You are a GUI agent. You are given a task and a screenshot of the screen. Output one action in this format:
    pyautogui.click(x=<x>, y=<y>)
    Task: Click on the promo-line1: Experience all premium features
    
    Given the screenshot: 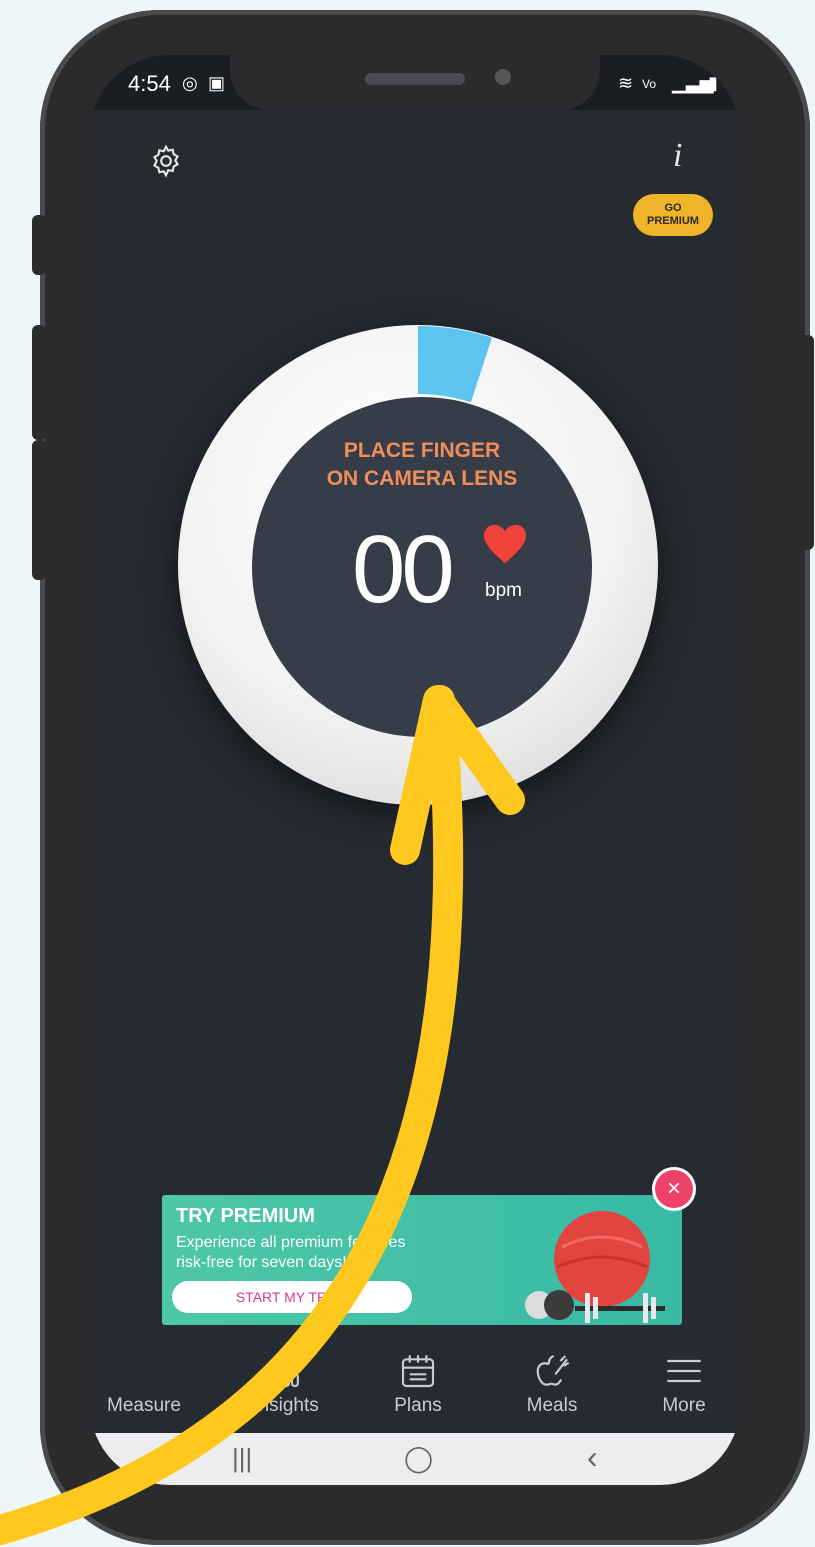 What is the action you would take?
    pyautogui.click(x=291, y=1242)
    